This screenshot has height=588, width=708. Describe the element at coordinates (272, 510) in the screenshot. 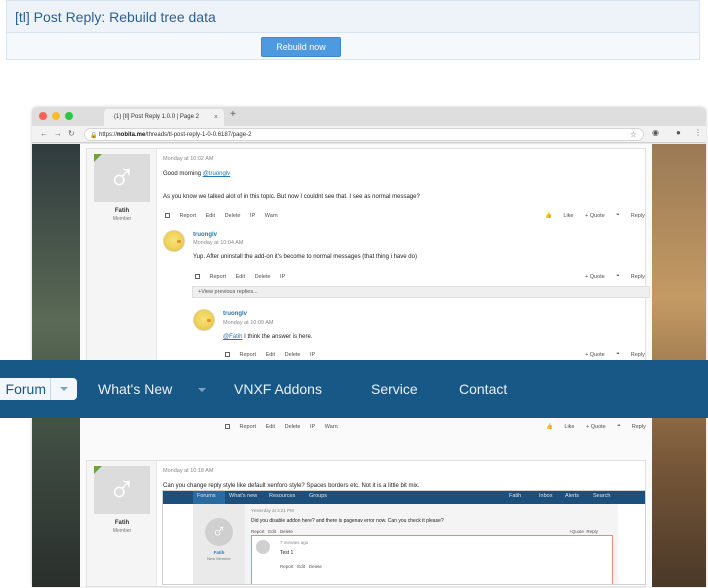

I see `embedded-date: Yesterday at 3:21 PM` at that location.